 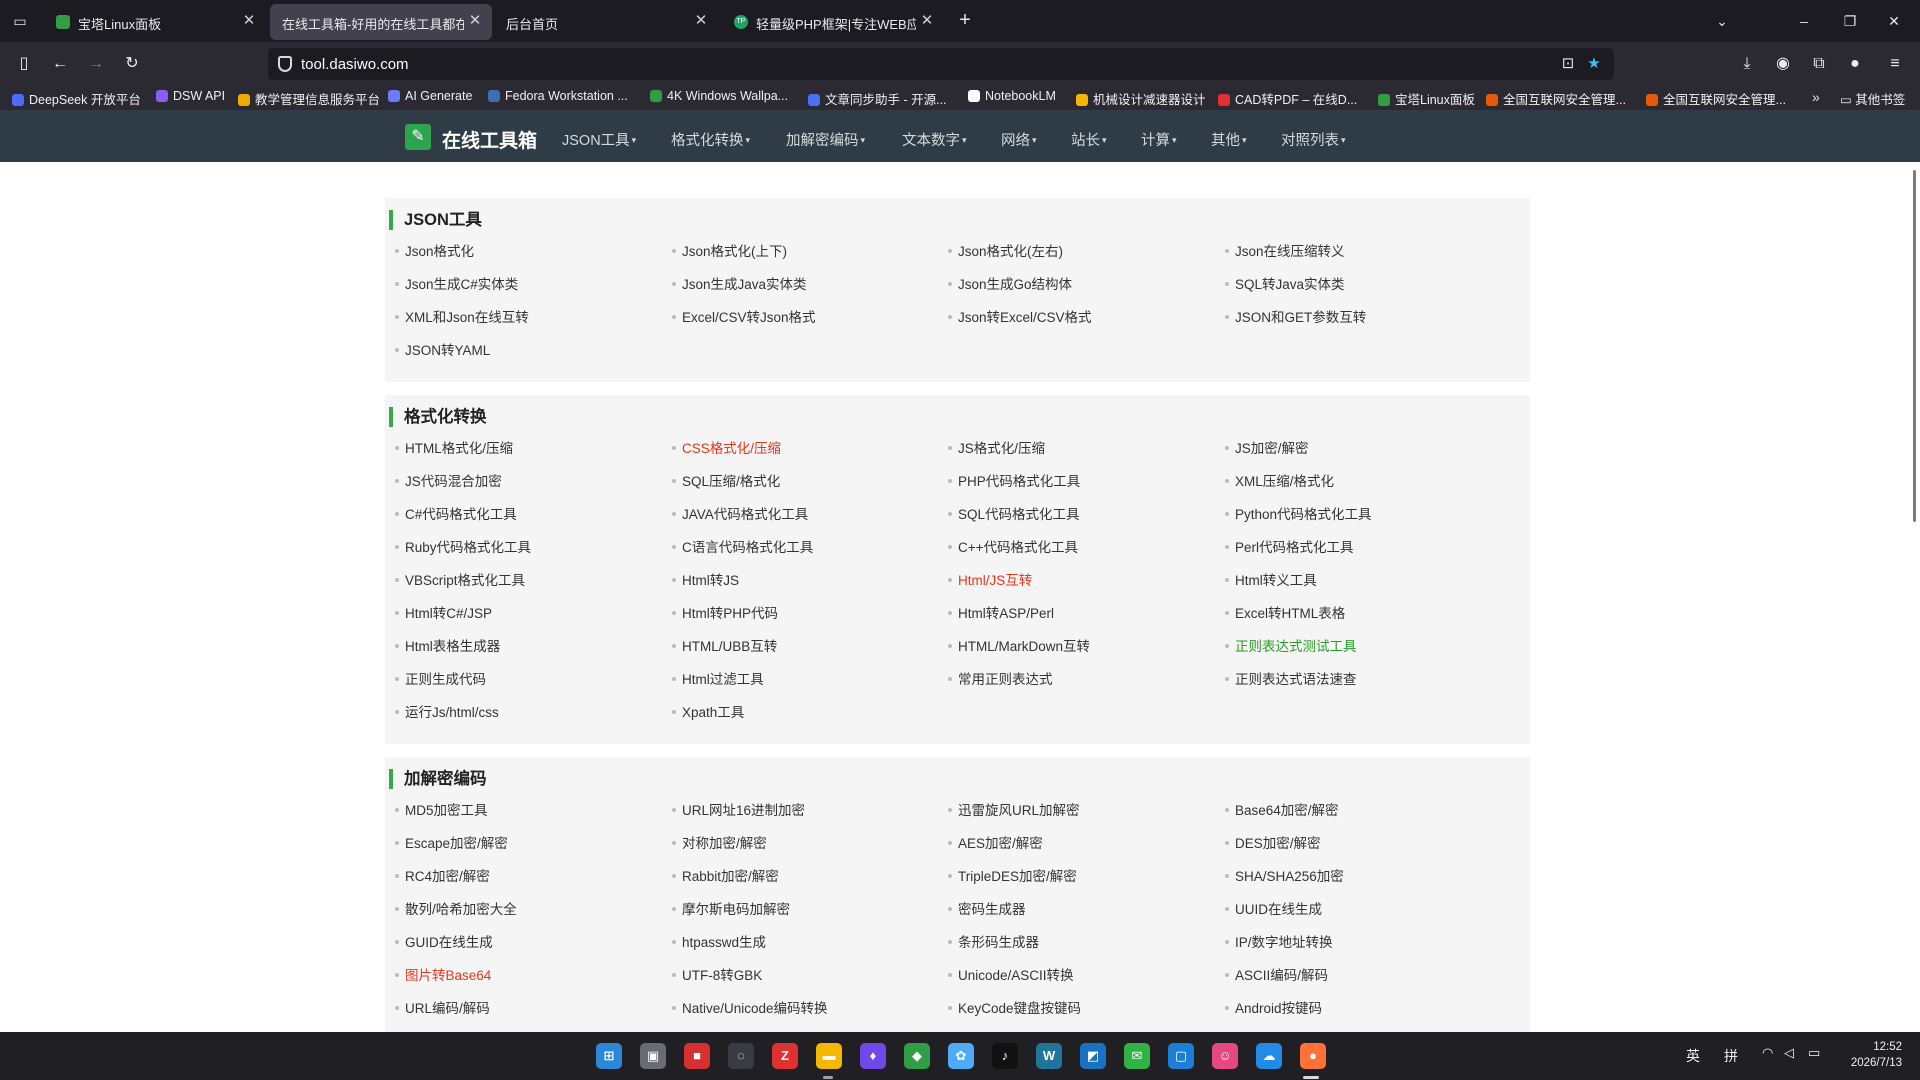 What do you see at coordinates (1049, 1056) in the screenshot?
I see `wordpress-icon: W` at bounding box center [1049, 1056].